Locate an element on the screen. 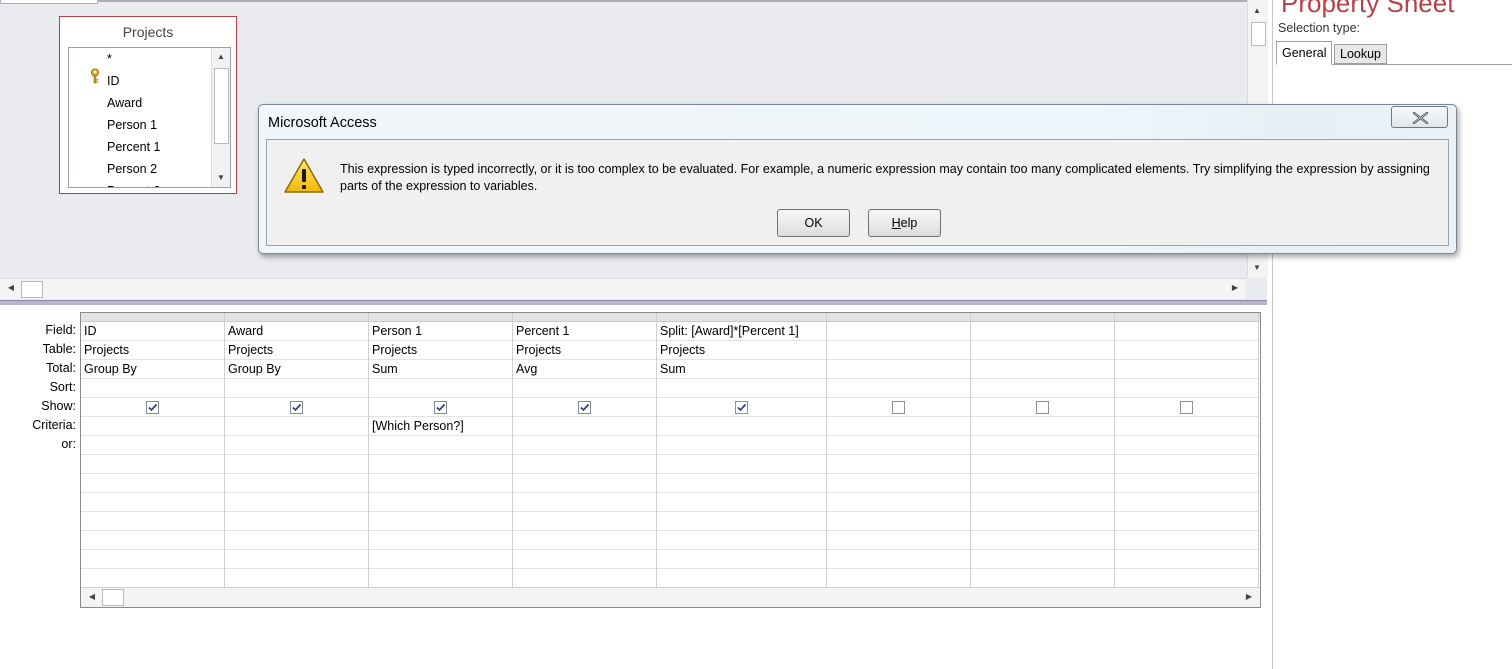 Image resolution: width=1512 pixels, height=669 pixels. field-list-item: Percent 2 is located at coordinates (134, 183).